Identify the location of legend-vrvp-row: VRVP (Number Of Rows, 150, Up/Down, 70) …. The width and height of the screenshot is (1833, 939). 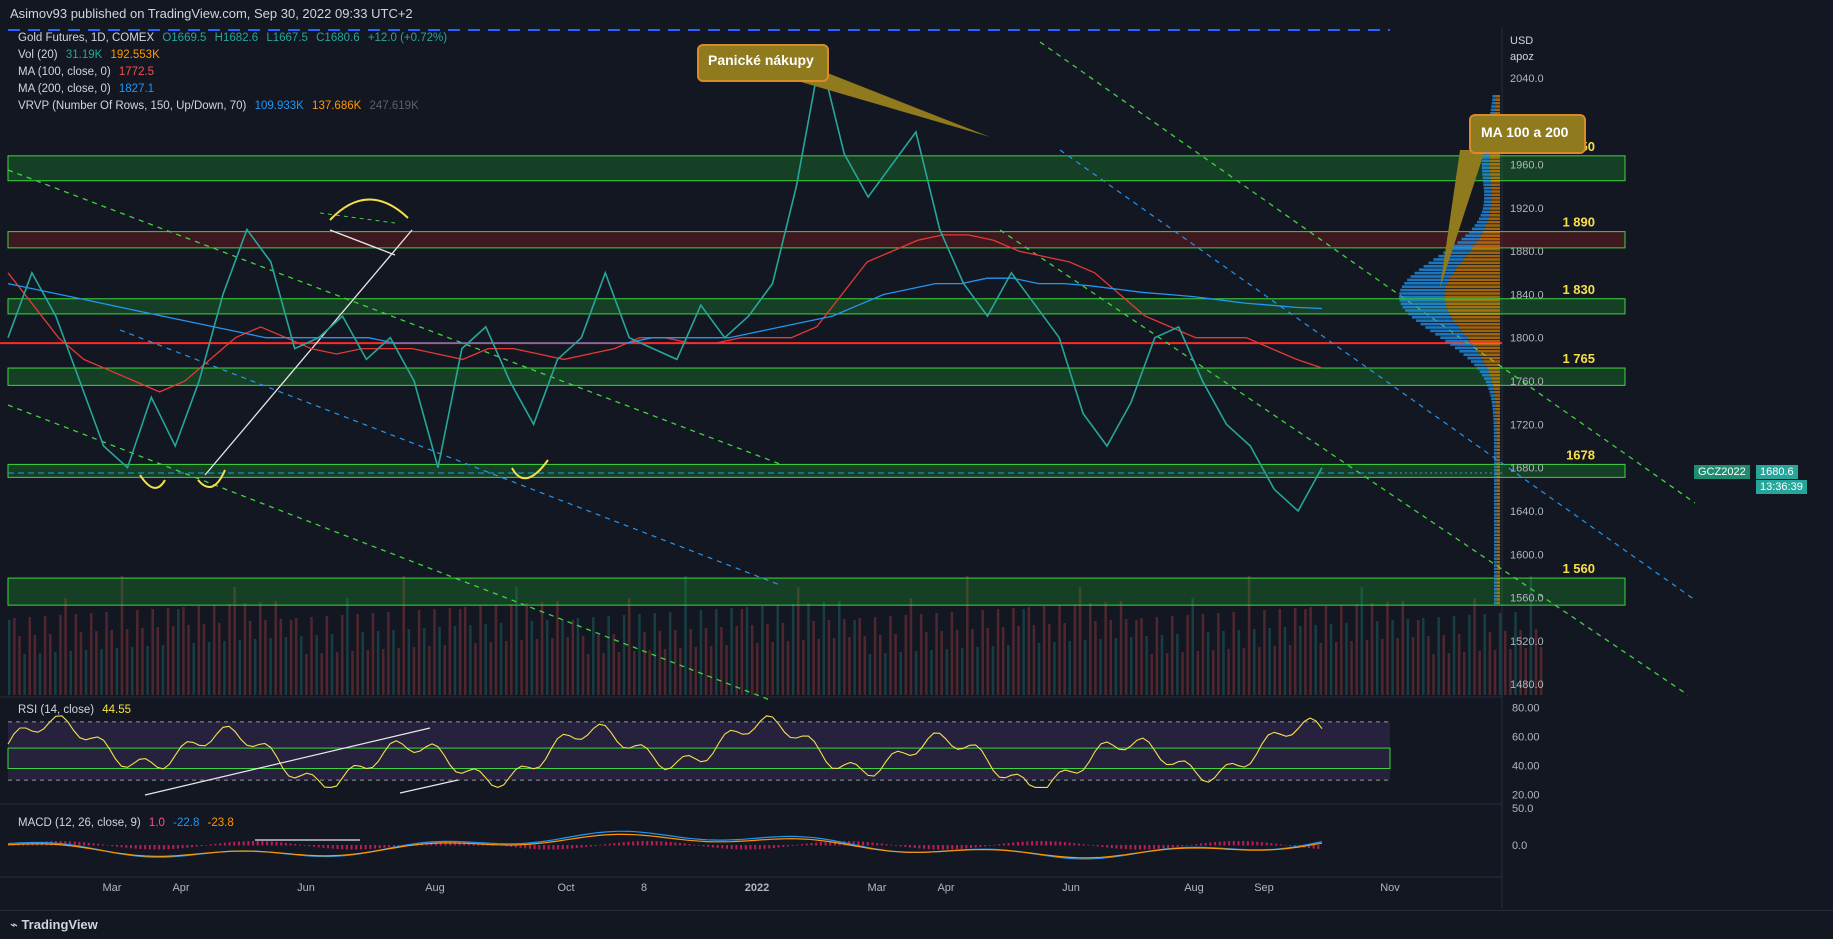
(221, 106).